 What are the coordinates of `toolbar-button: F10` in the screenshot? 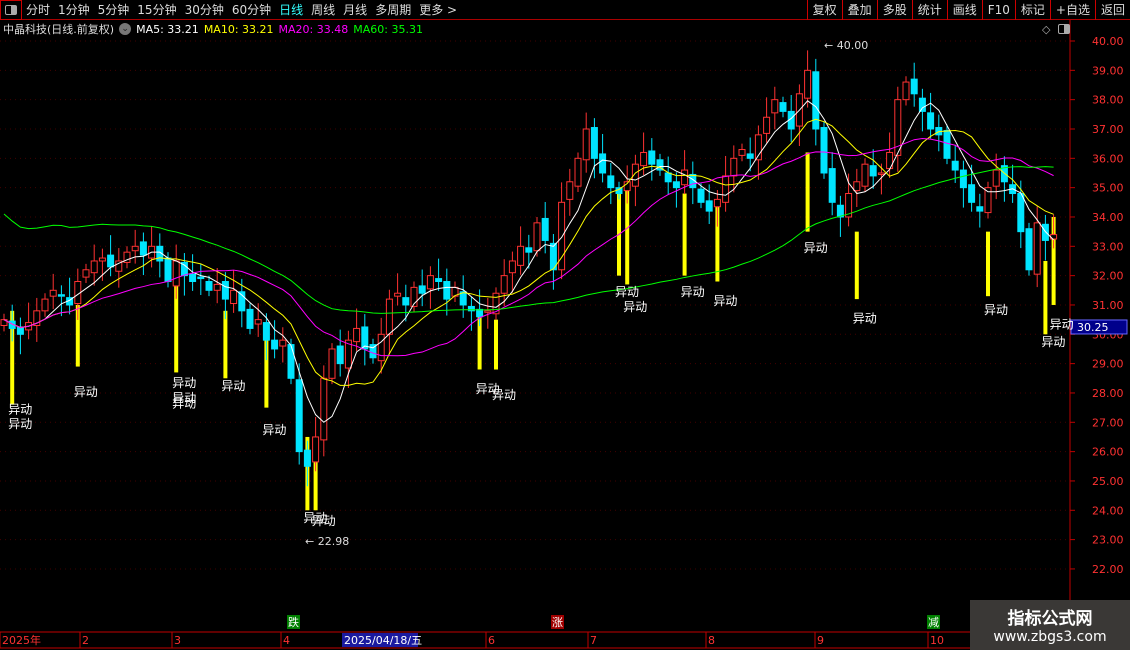 It's located at (998, 10).